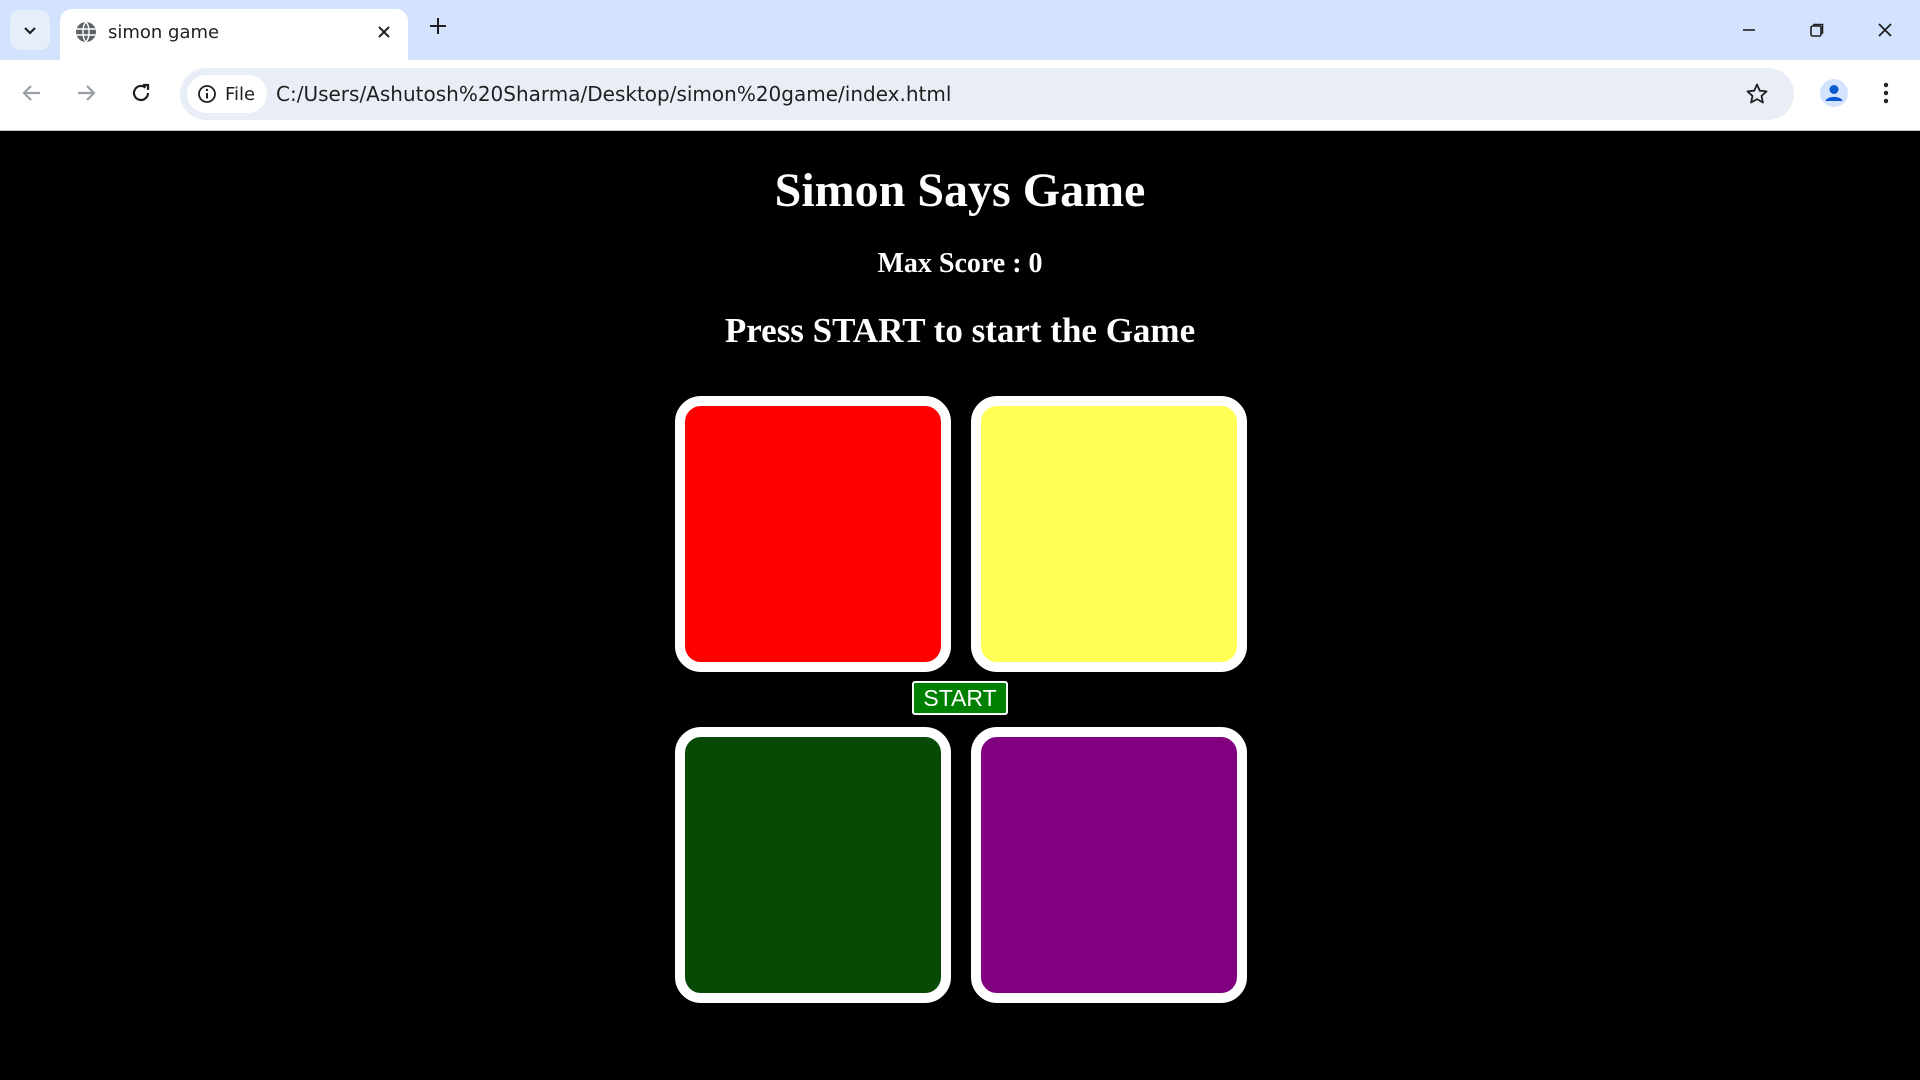  I want to click on globe-icon, so click(86, 32).